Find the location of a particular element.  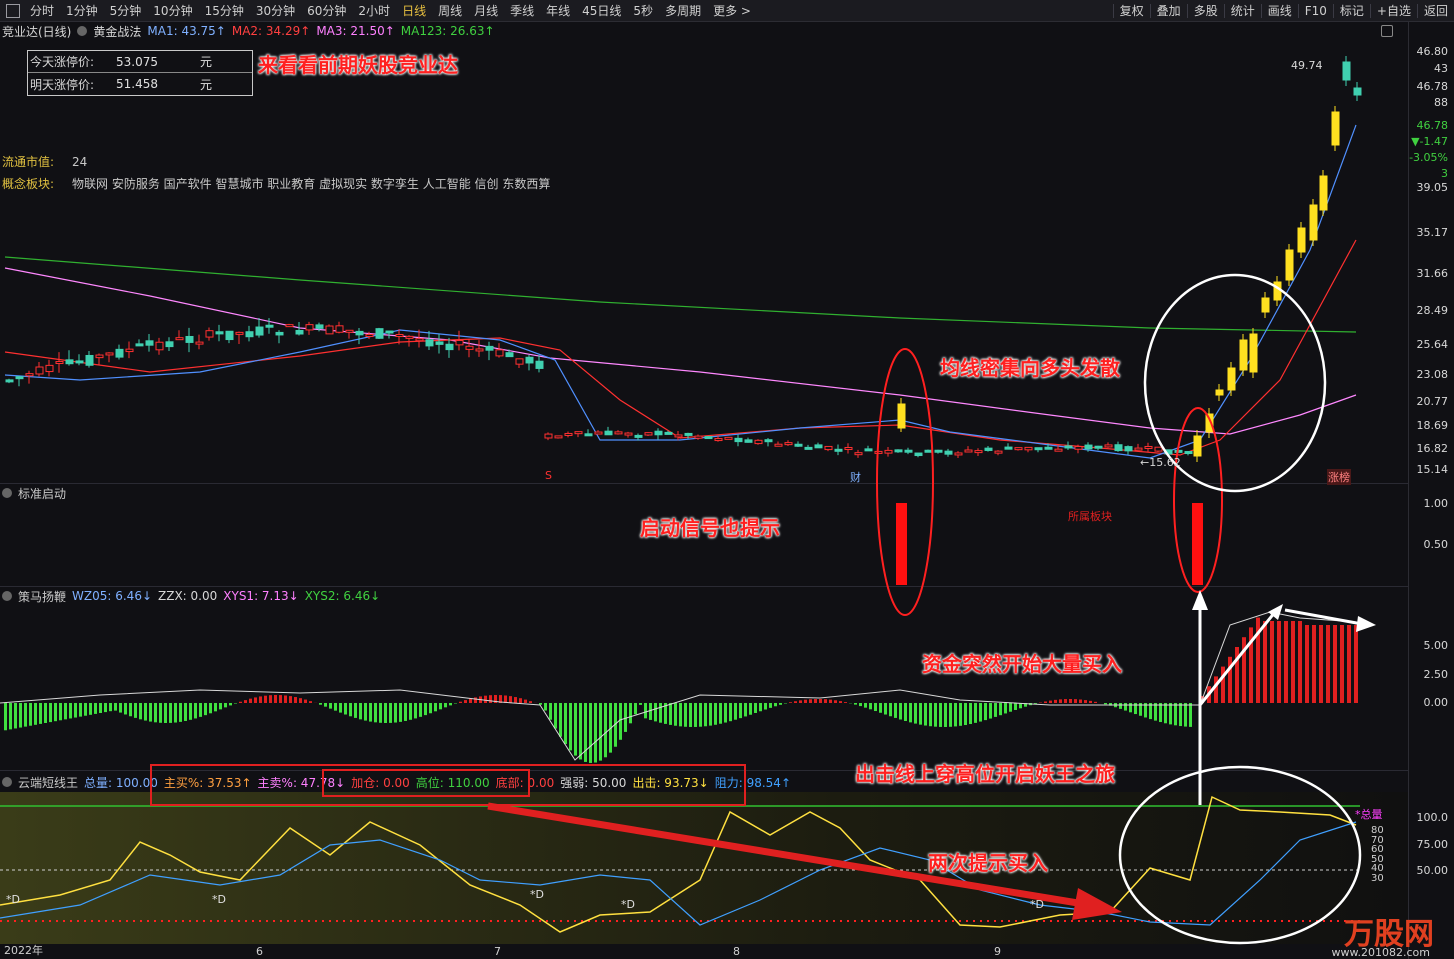

mini-scale: 80 70 60 50 40 30 is located at coordinates (1377, 854).